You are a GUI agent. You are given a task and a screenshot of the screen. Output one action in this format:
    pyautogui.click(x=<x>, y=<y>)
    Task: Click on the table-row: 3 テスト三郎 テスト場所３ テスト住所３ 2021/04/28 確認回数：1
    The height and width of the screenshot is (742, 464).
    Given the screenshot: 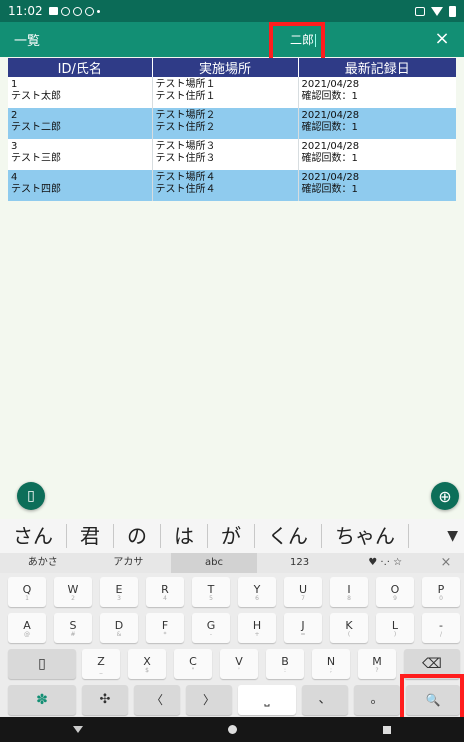 What is the action you would take?
    pyautogui.click(x=232, y=154)
    